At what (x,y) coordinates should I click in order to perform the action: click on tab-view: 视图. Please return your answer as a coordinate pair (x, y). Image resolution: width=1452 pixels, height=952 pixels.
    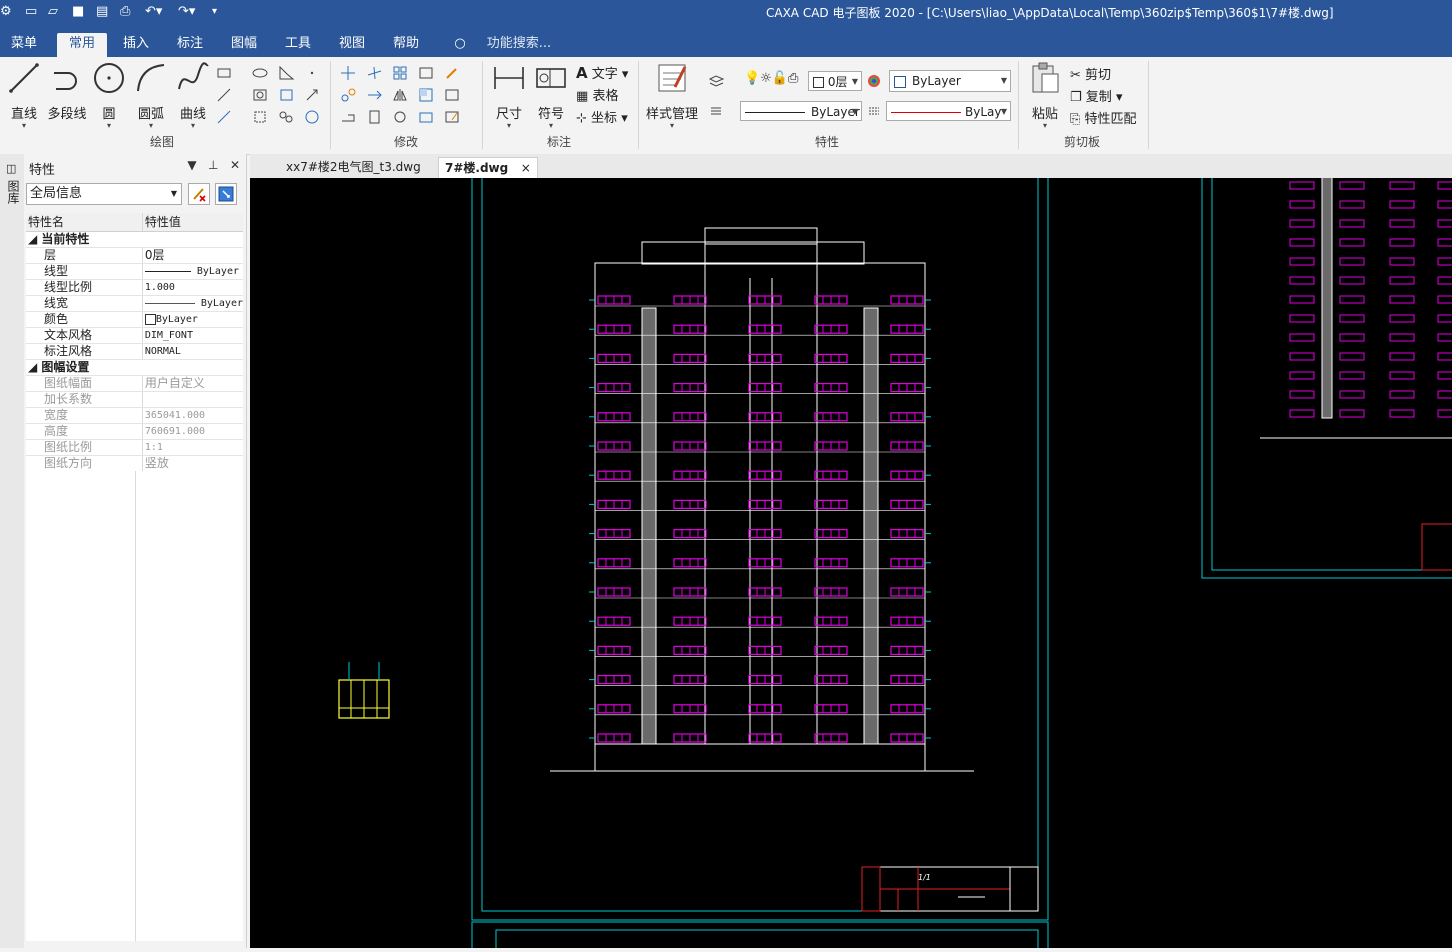
    Looking at the image, I should click on (352, 45).